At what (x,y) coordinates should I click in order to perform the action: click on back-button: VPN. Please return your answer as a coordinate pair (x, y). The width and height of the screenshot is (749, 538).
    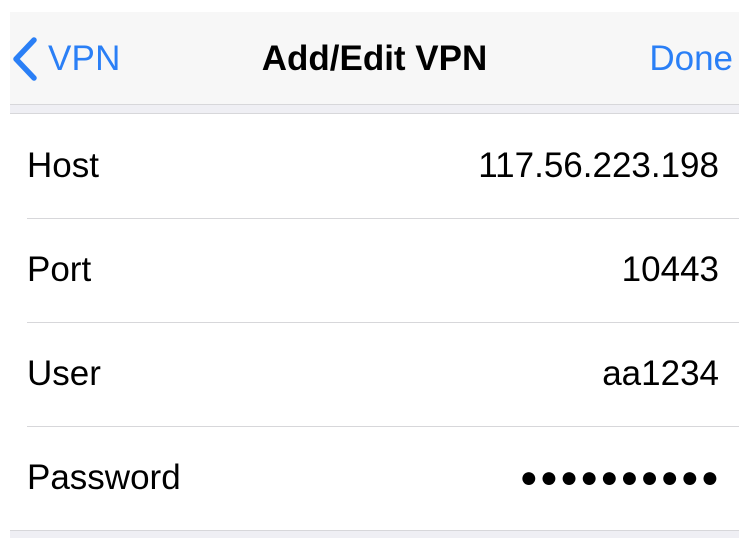
    Looking at the image, I should click on (65, 58).